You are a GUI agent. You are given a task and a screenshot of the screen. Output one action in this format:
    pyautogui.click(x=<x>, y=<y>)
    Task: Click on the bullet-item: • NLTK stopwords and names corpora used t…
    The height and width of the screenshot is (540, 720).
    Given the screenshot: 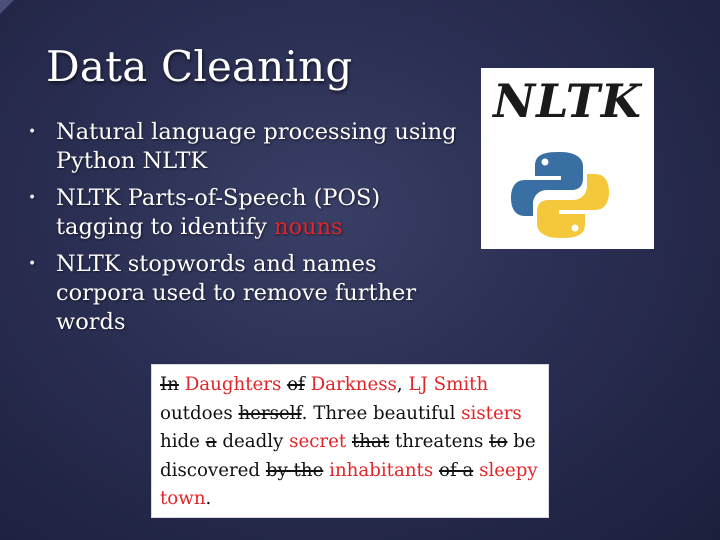 What is the action you would take?
    pyautogui.click(x=244, y=293)
    